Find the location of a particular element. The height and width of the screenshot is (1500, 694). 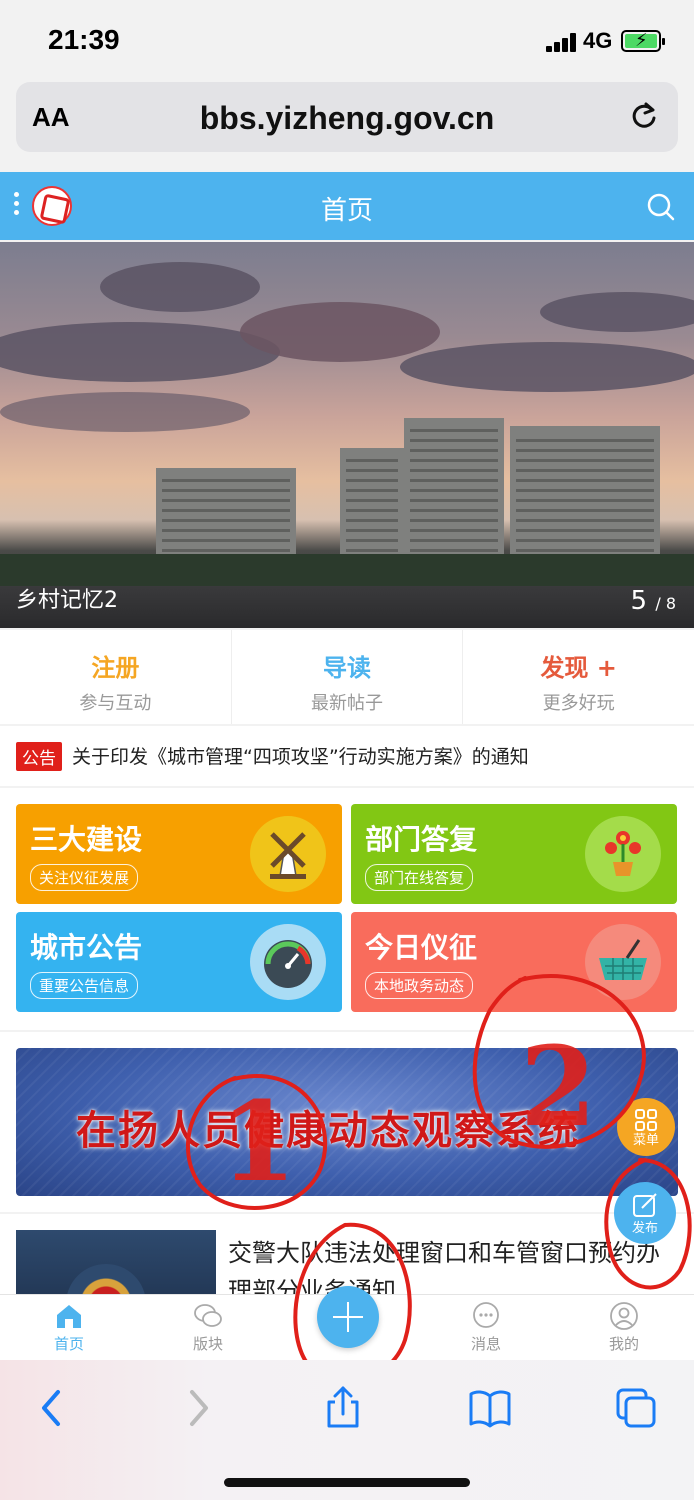

tab-mine: 我的 is located at coordinates (624, 1327).